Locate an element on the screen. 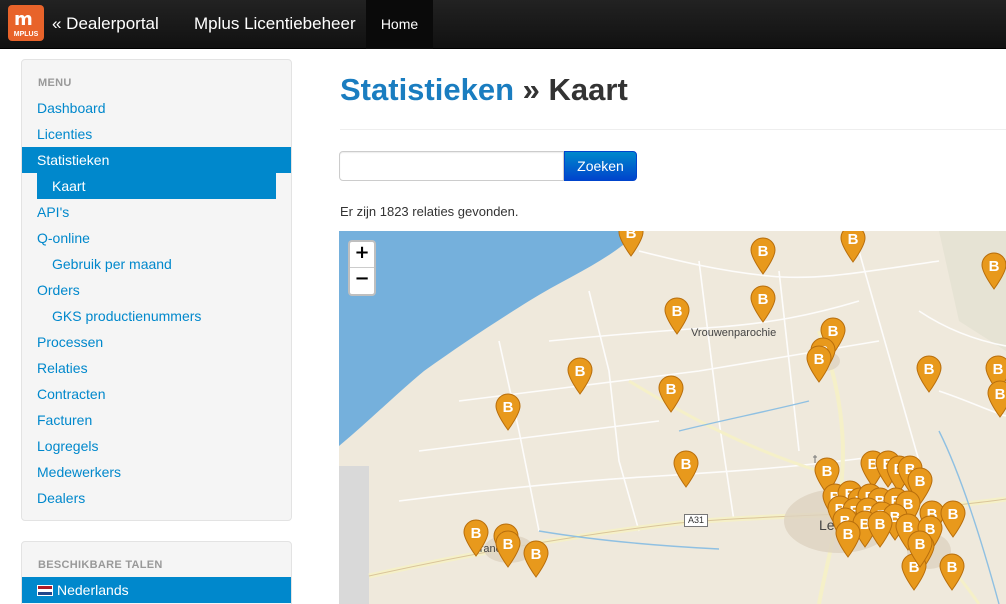 Image resolution: width=1006 pixels, height=604 pixels. breadcrumb-current: Kaart is located at coordinates (588, 89).